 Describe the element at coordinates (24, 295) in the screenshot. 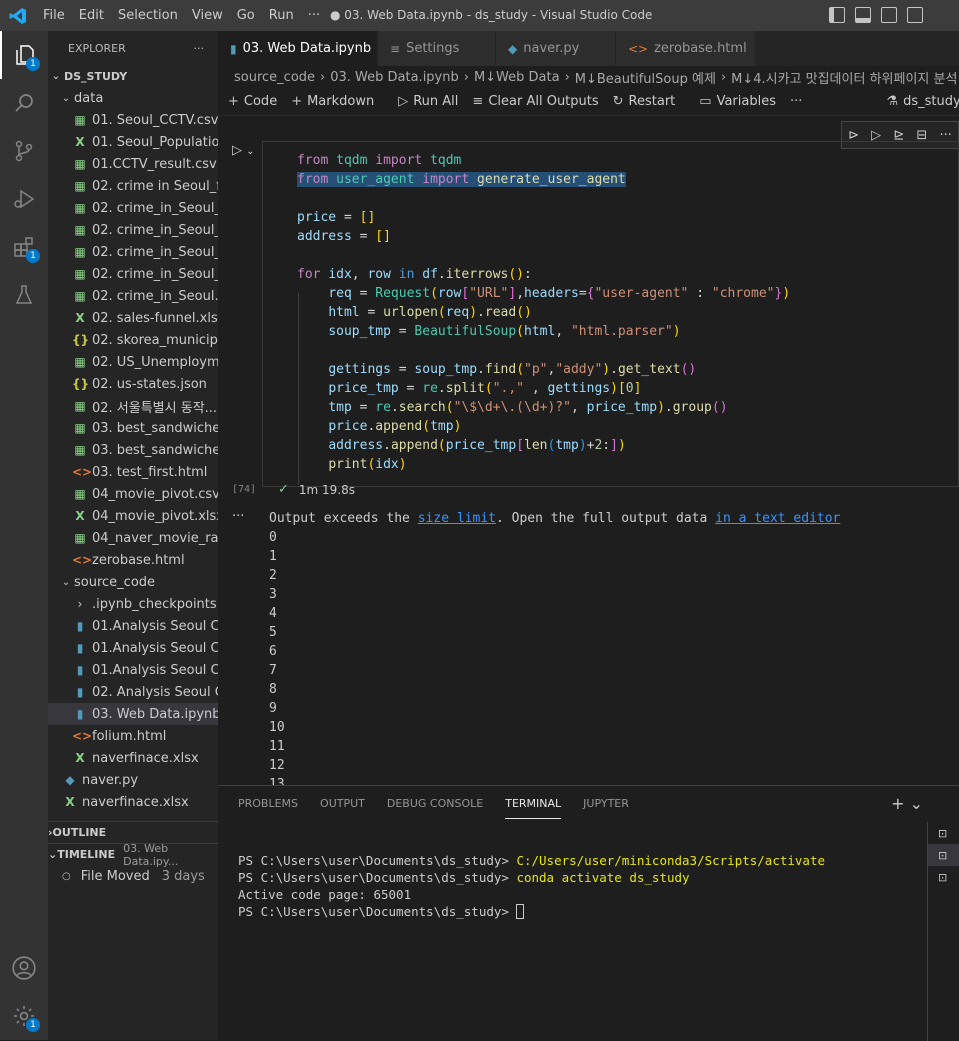

I see `testing-flask-icon` at that location.